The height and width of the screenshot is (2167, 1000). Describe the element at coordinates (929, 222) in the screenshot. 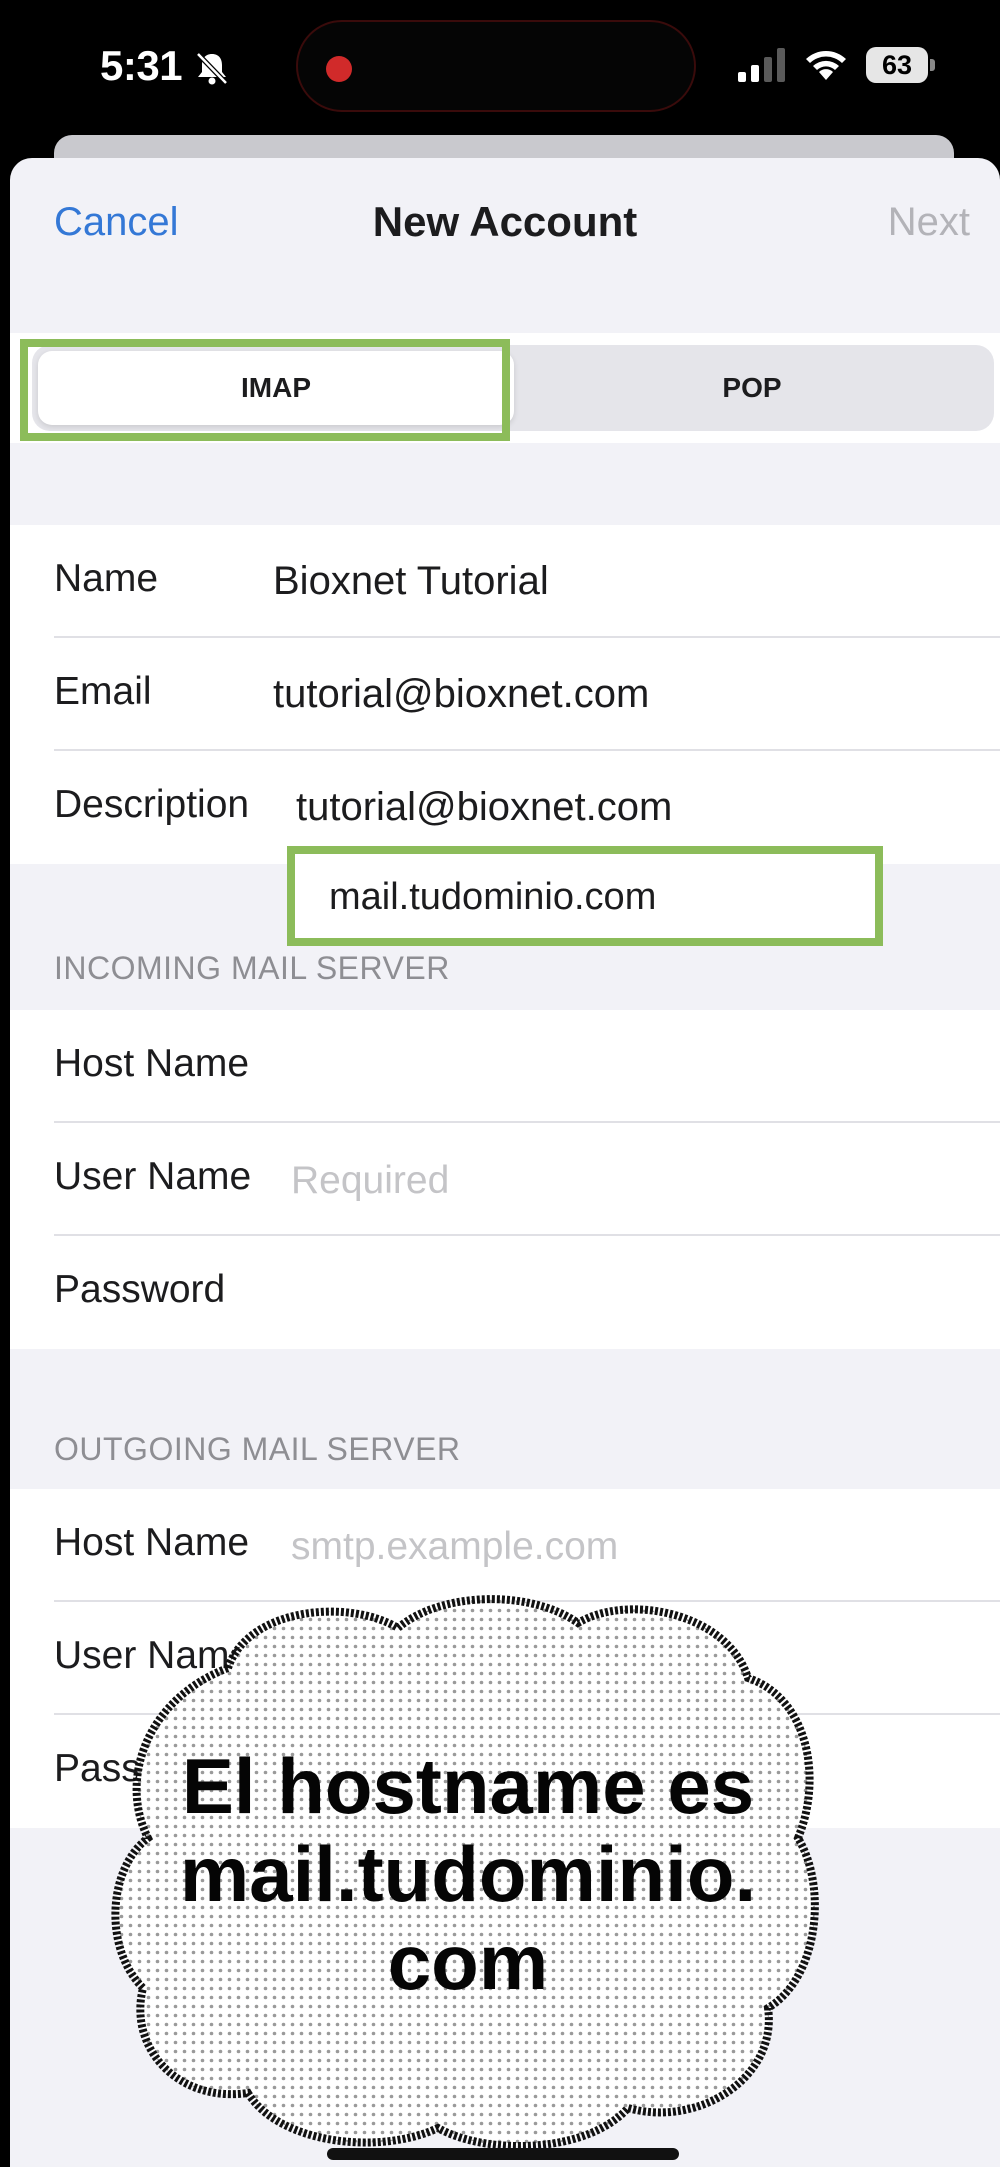

I see `next-button: Next` at that location.